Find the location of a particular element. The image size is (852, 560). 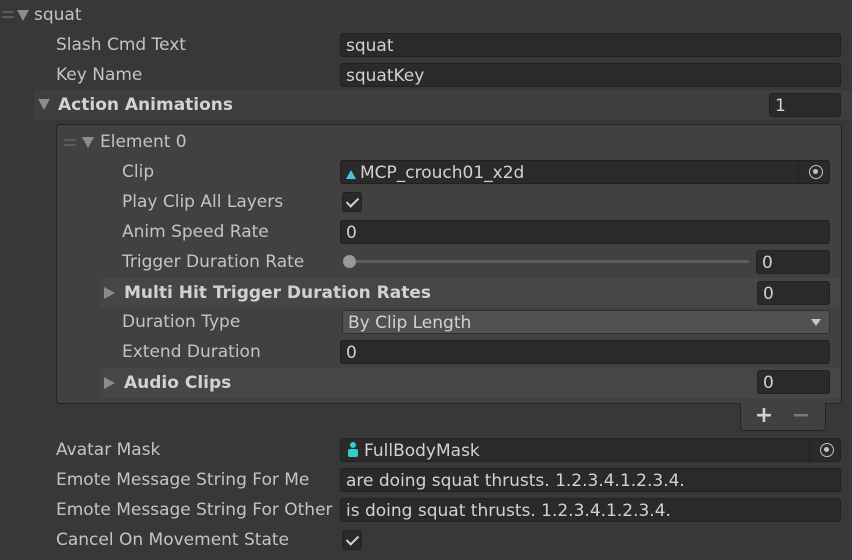

slash-cmd-text-label: Slash Cmd Text is located at coordinates (121, 45).